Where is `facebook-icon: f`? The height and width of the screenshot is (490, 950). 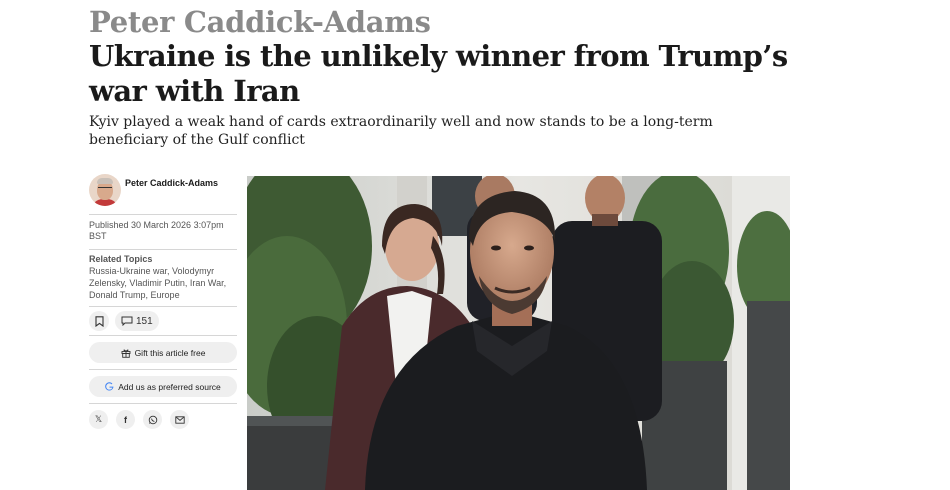
facebook-icon: f is located at coordinates (125, 419).